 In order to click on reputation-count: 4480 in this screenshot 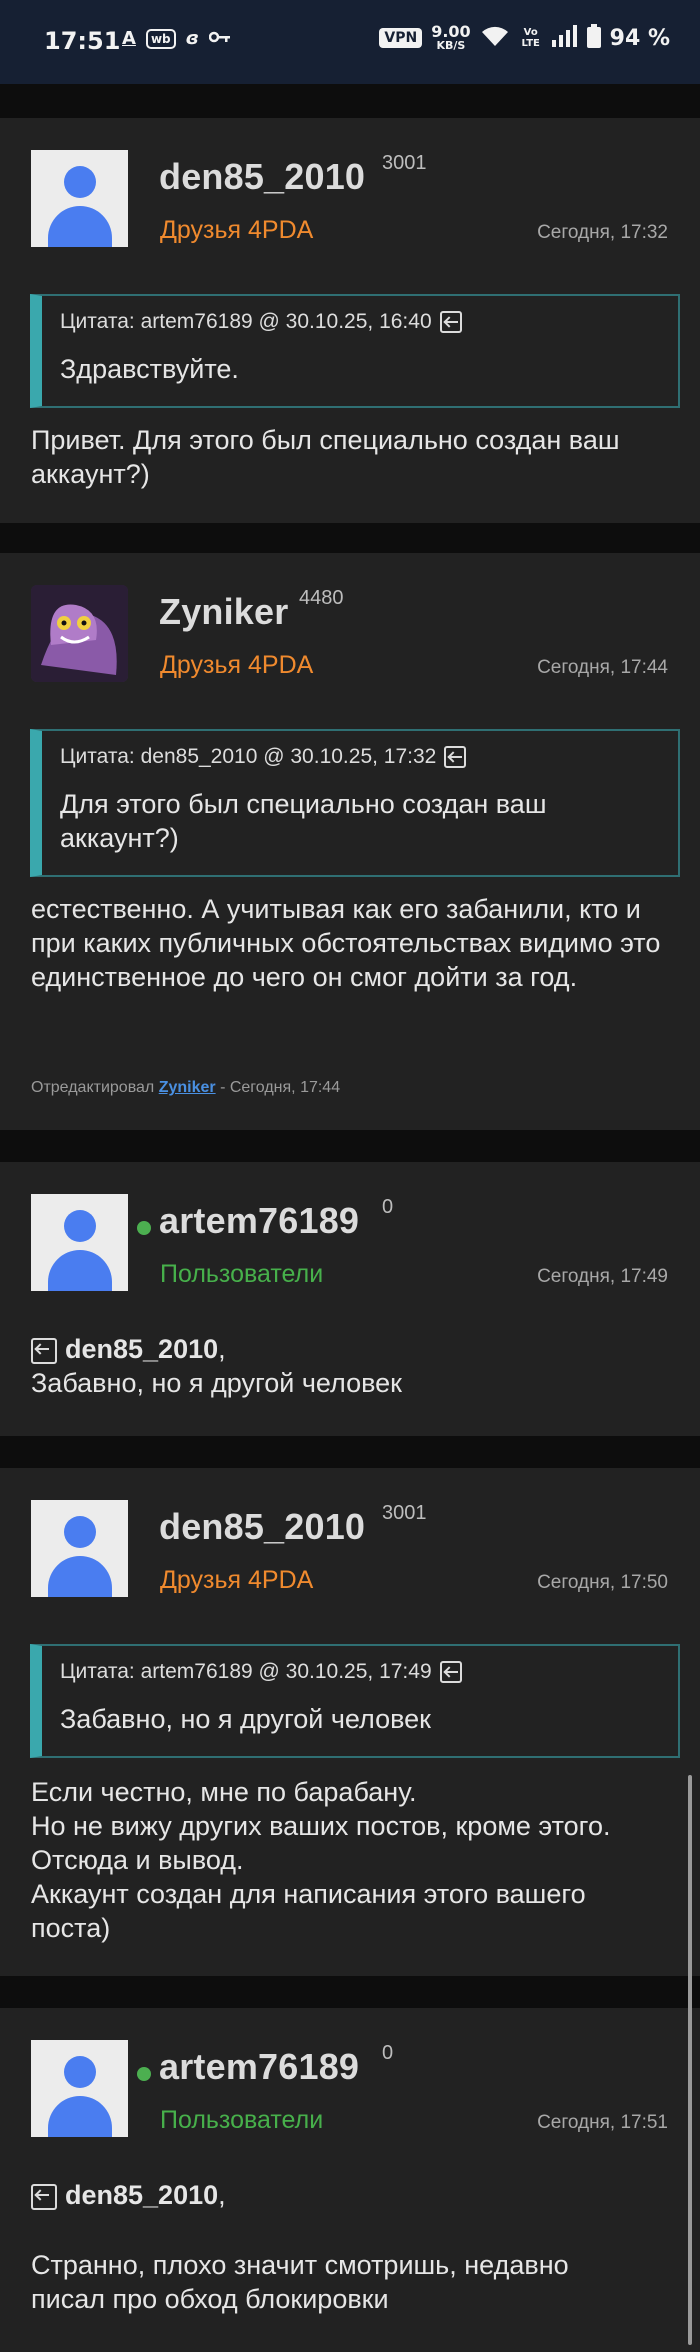, I will do `click(321, 598)`.